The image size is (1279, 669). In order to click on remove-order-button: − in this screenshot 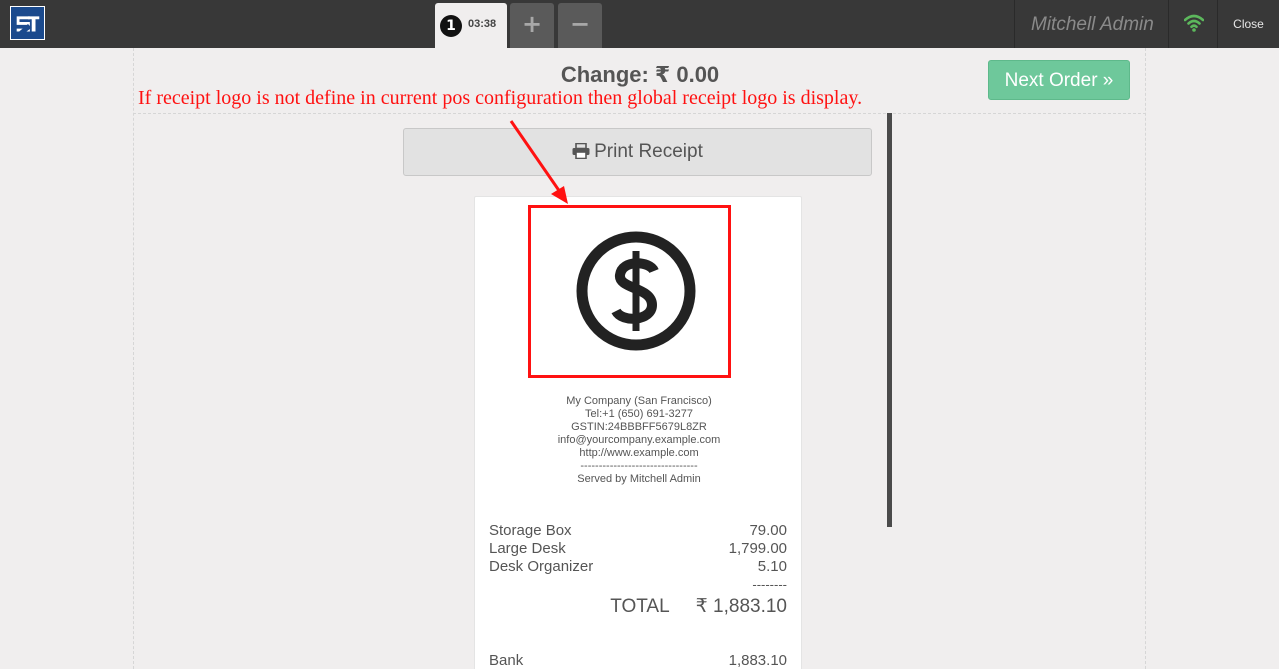, I will do `click(580, 25)`.